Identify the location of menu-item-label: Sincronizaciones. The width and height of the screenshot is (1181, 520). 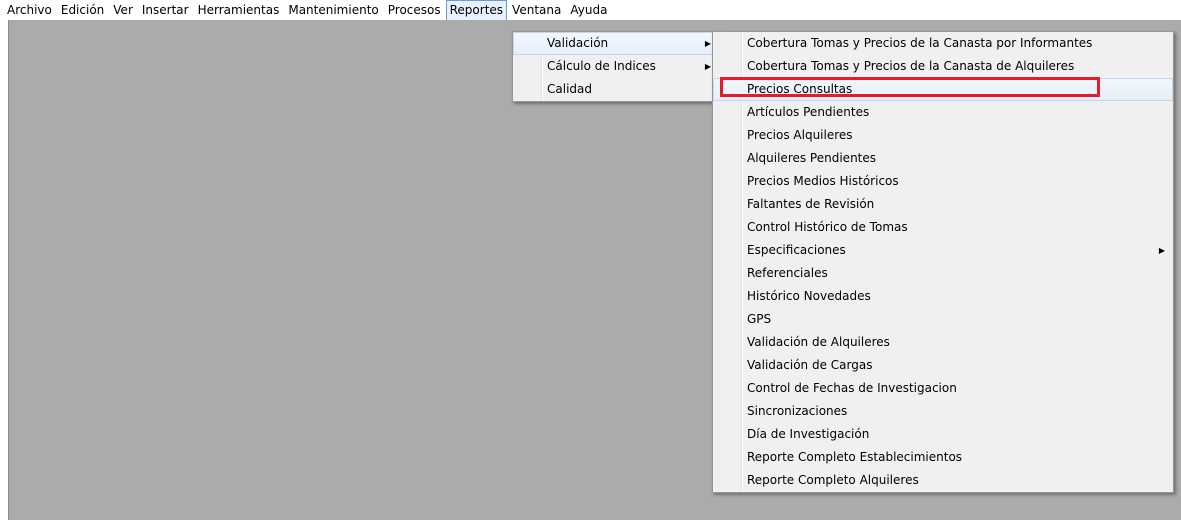
(797, 411).